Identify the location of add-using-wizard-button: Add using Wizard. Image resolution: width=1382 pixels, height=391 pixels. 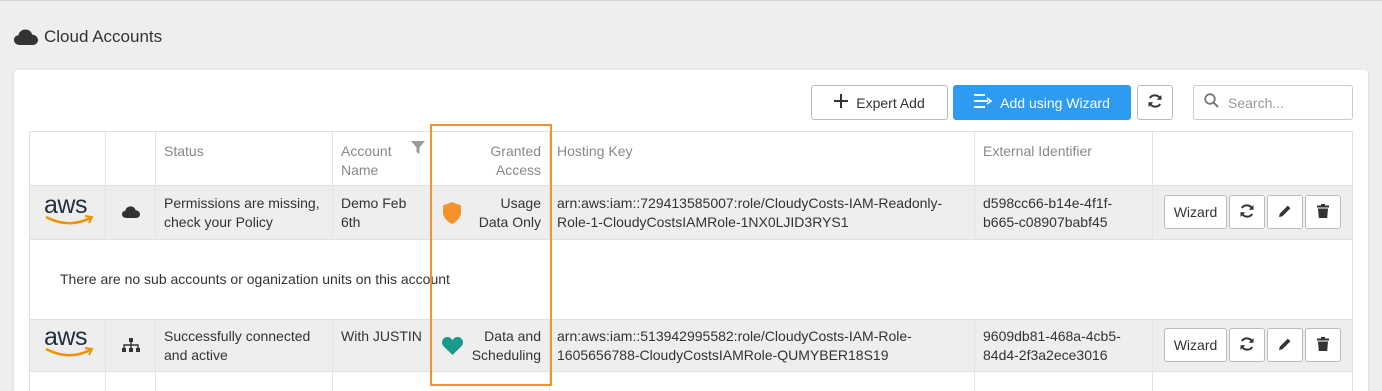
(1042, 102).